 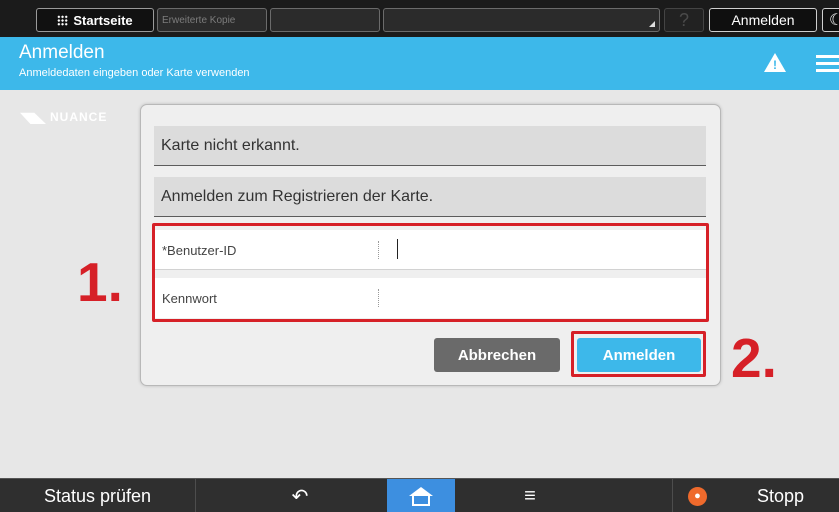 I want to click on nuance-logo: NUANCE, so click(x=63, y=117).